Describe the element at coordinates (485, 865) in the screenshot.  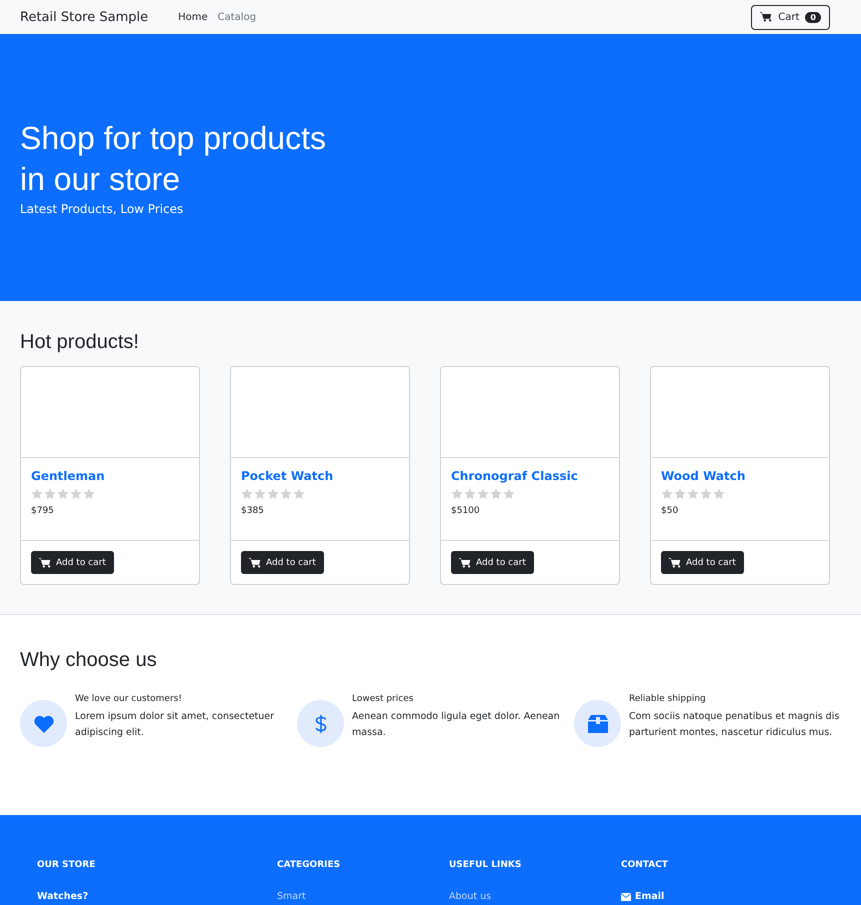
I see `footer-heading: USEFUL LINKS` at that location.